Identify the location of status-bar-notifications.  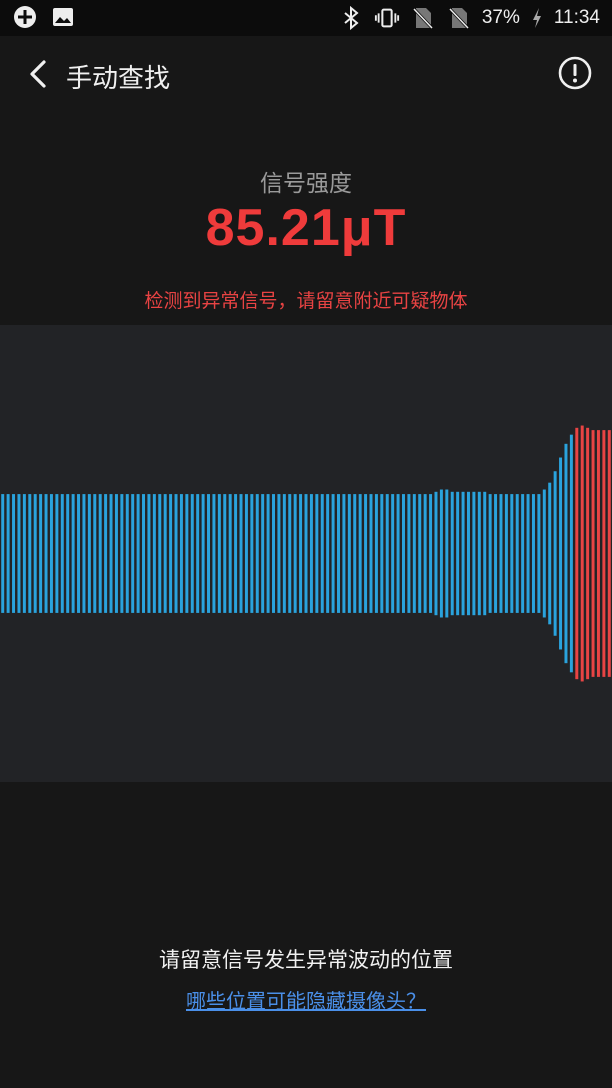
(44, 17).